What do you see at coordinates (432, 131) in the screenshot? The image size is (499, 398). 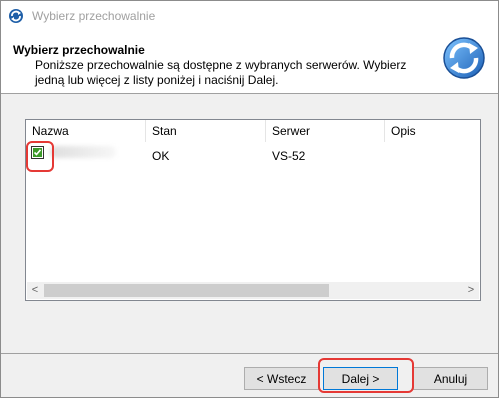 I see `column-header-description: Opis` at bounding box center [432, 131].